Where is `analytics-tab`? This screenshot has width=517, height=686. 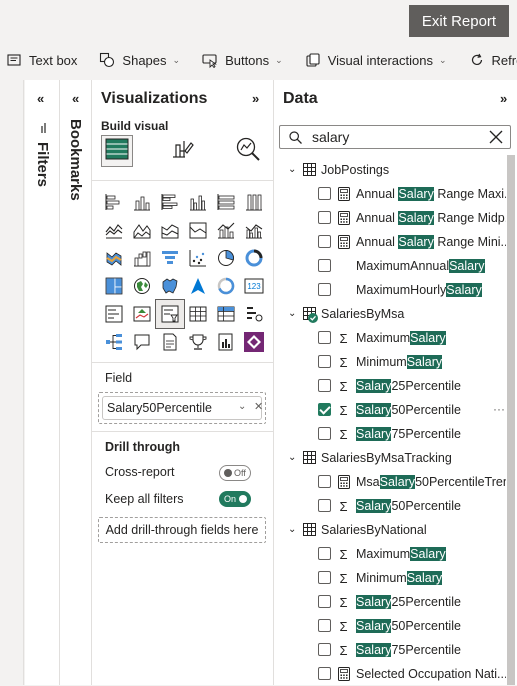
analytics-tab is located at coordinates (248, 151).